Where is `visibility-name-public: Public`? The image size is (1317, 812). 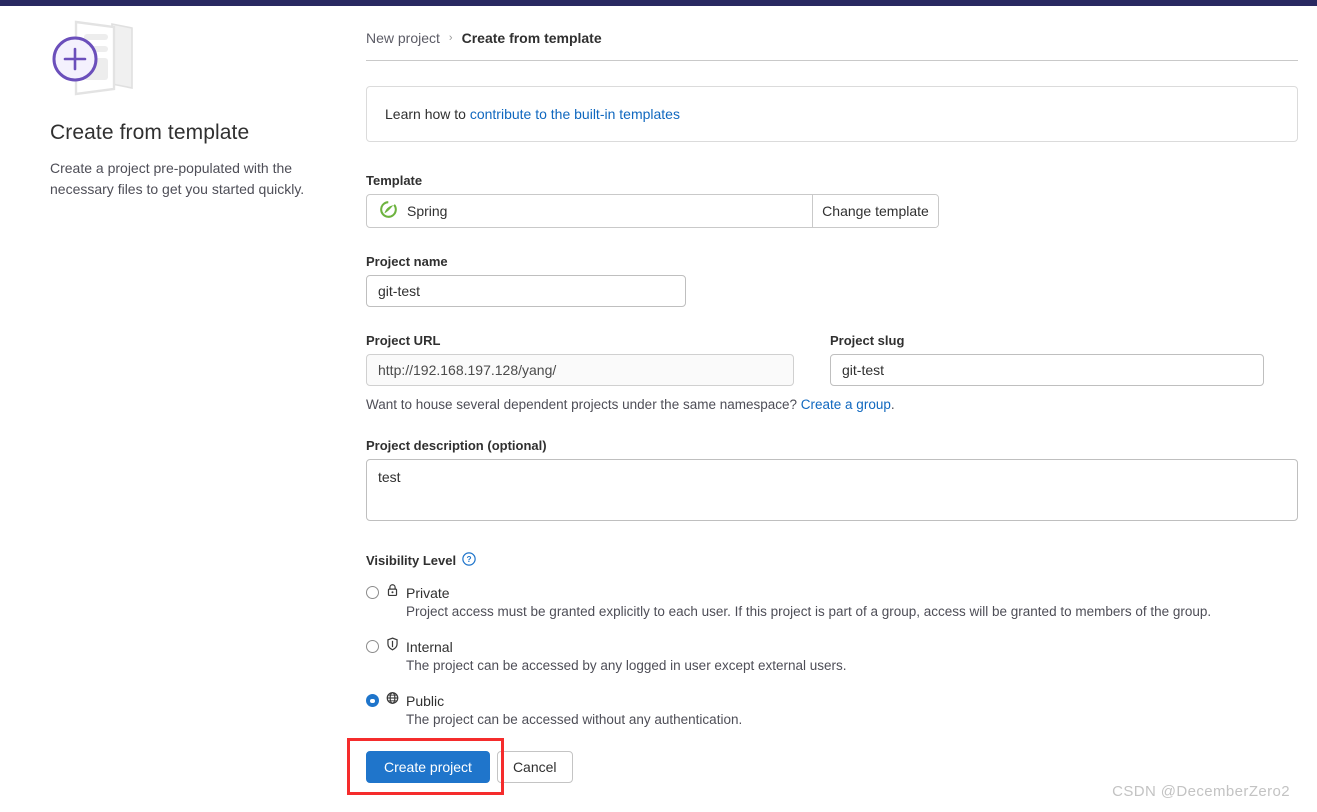 visibility-name-public: Public is located at coordinates (425, 700).